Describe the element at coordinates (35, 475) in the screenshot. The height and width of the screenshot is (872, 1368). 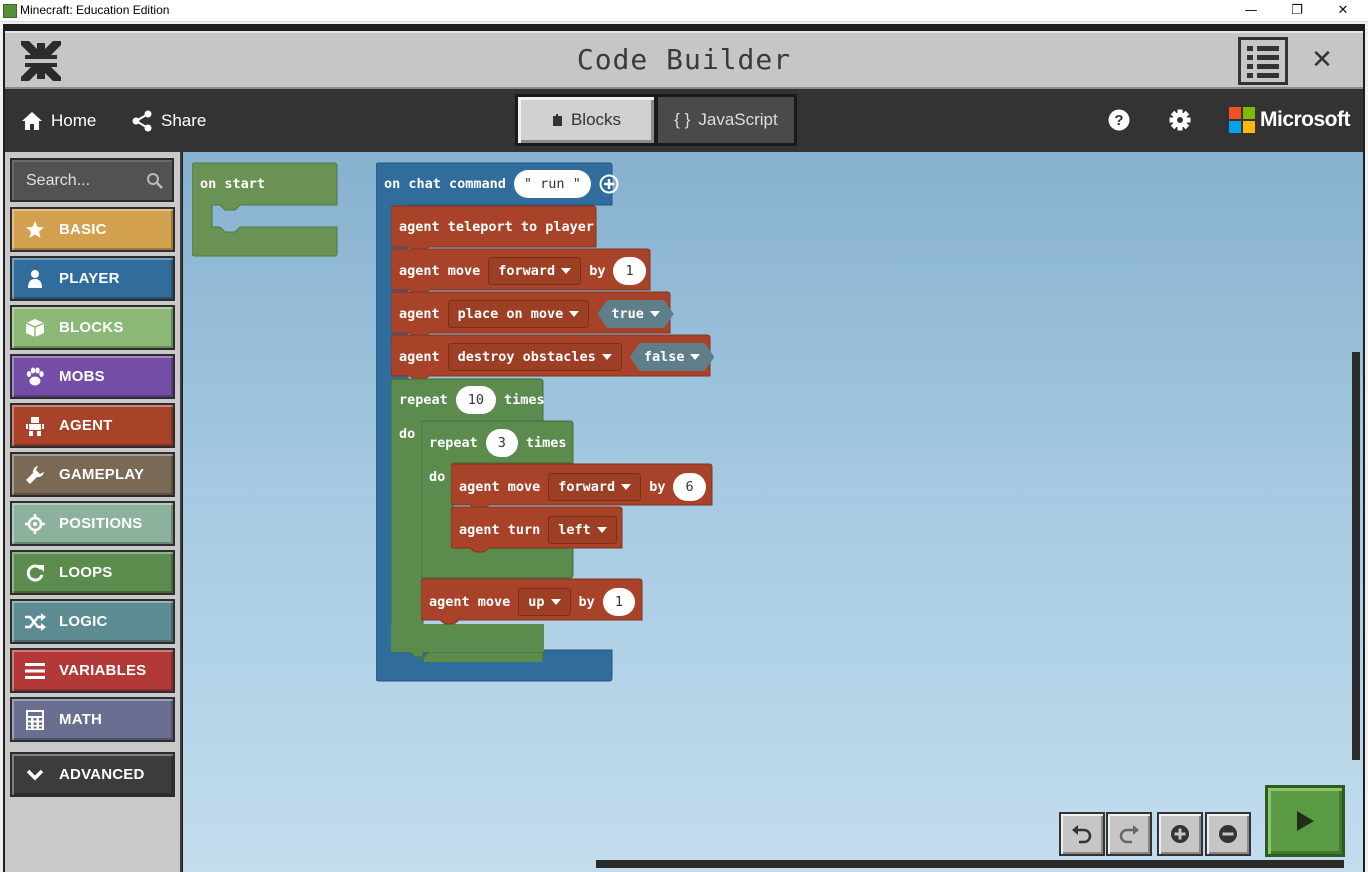
I see `wrench-icon` at that location.